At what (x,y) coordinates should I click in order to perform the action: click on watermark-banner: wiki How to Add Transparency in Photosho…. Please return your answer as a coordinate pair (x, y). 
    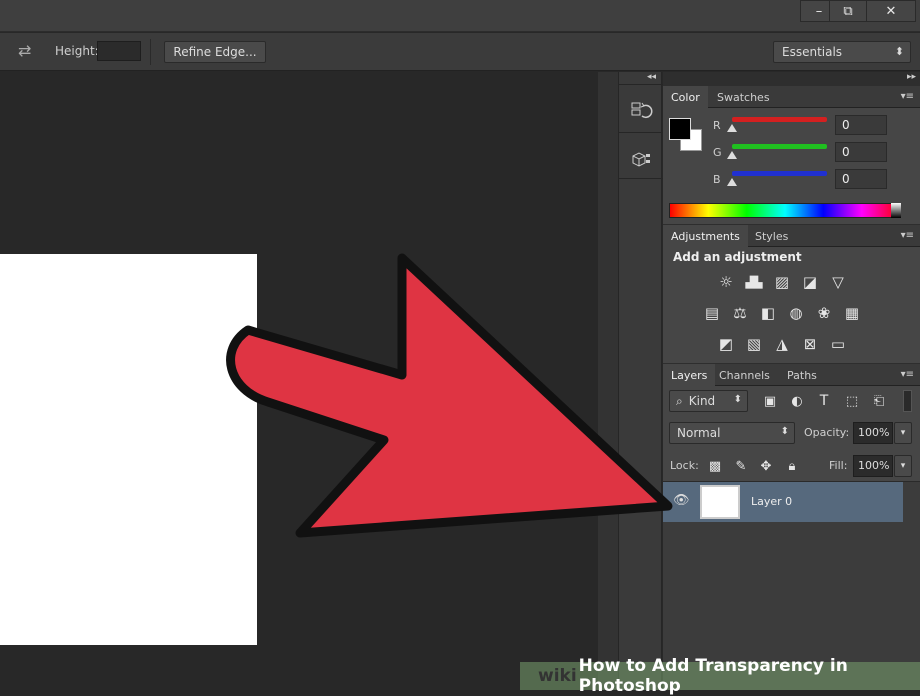
    Looking at the image, I should click on (720, 676).